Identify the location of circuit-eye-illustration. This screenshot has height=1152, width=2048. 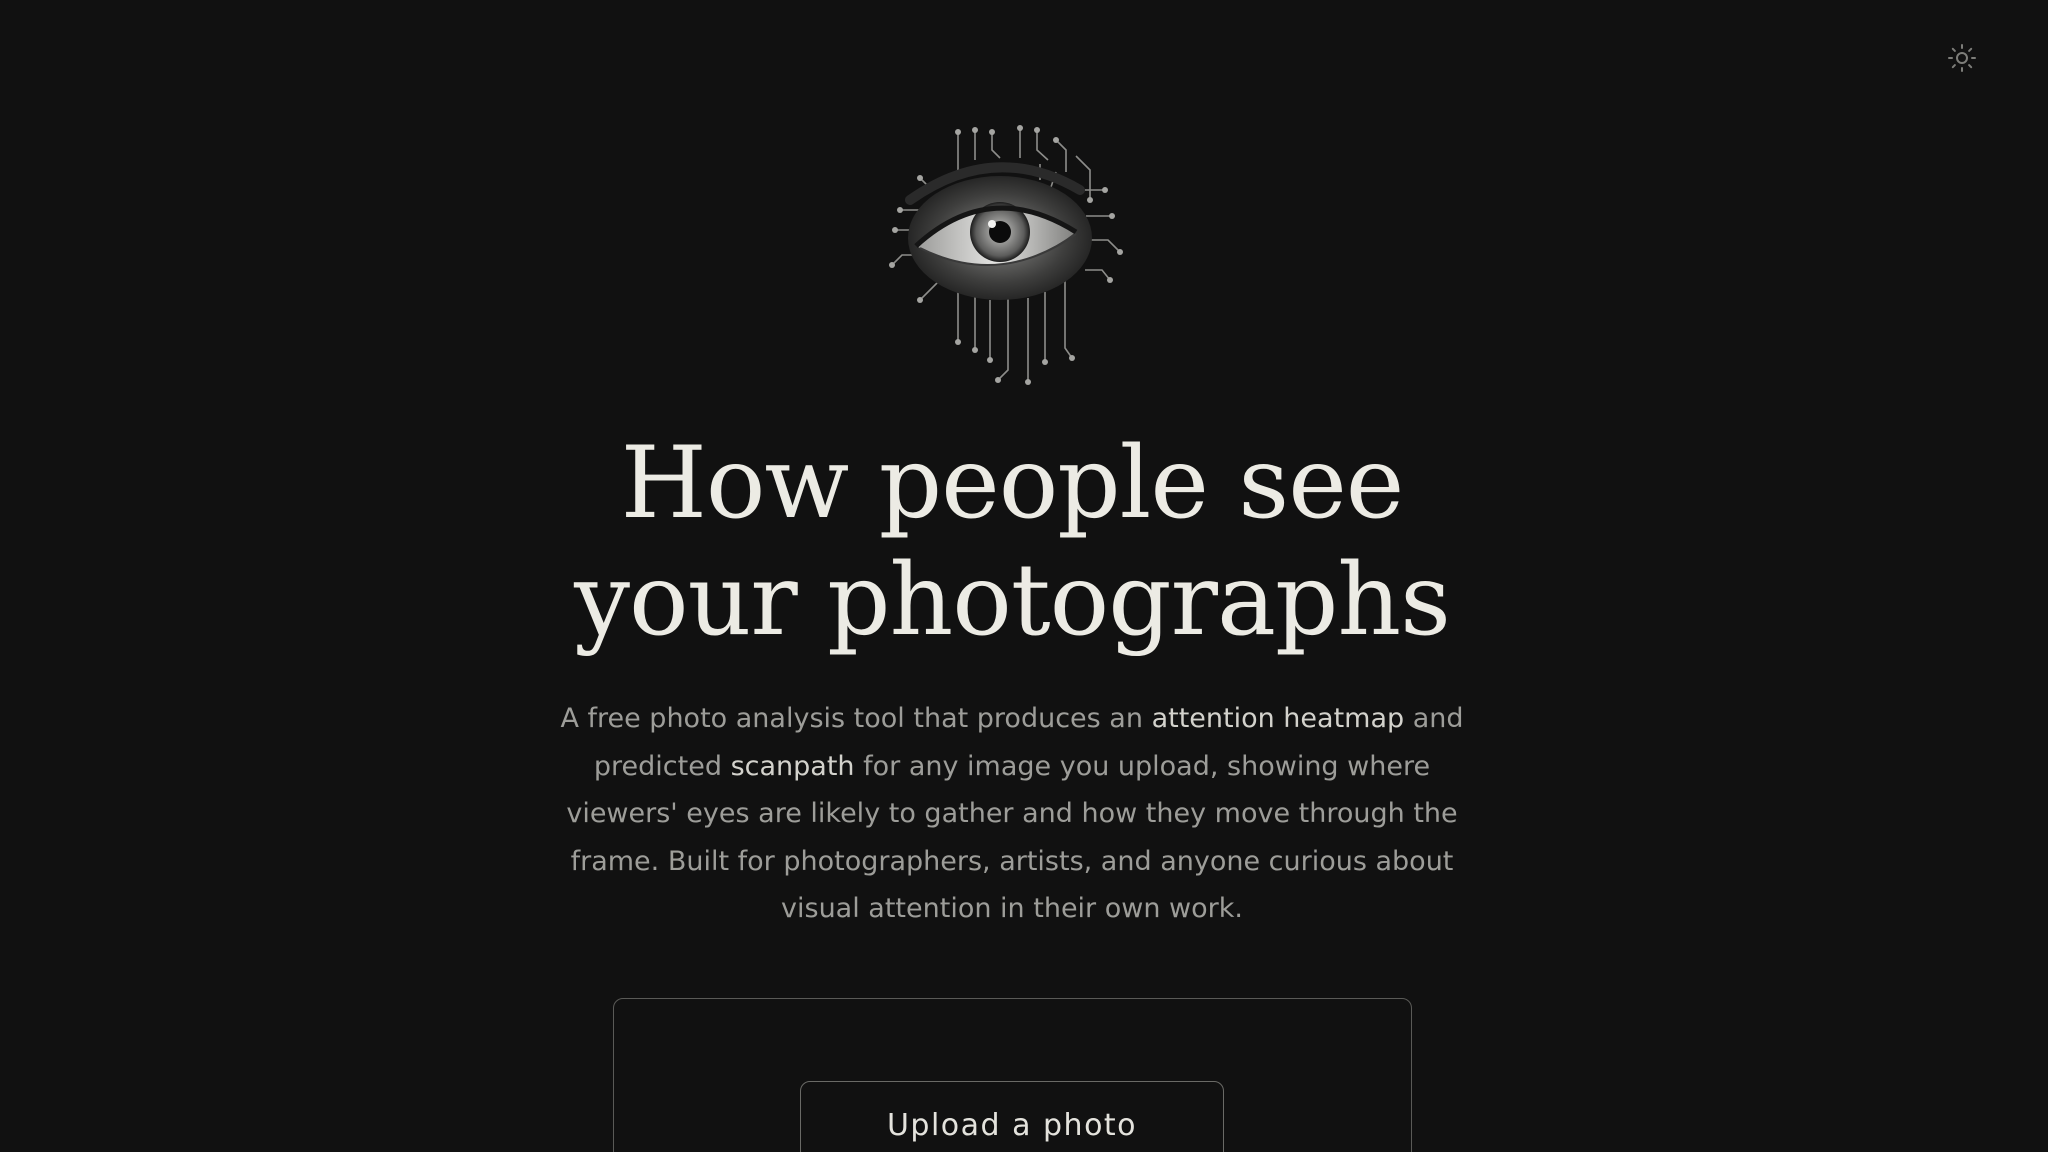
(1015, 255).